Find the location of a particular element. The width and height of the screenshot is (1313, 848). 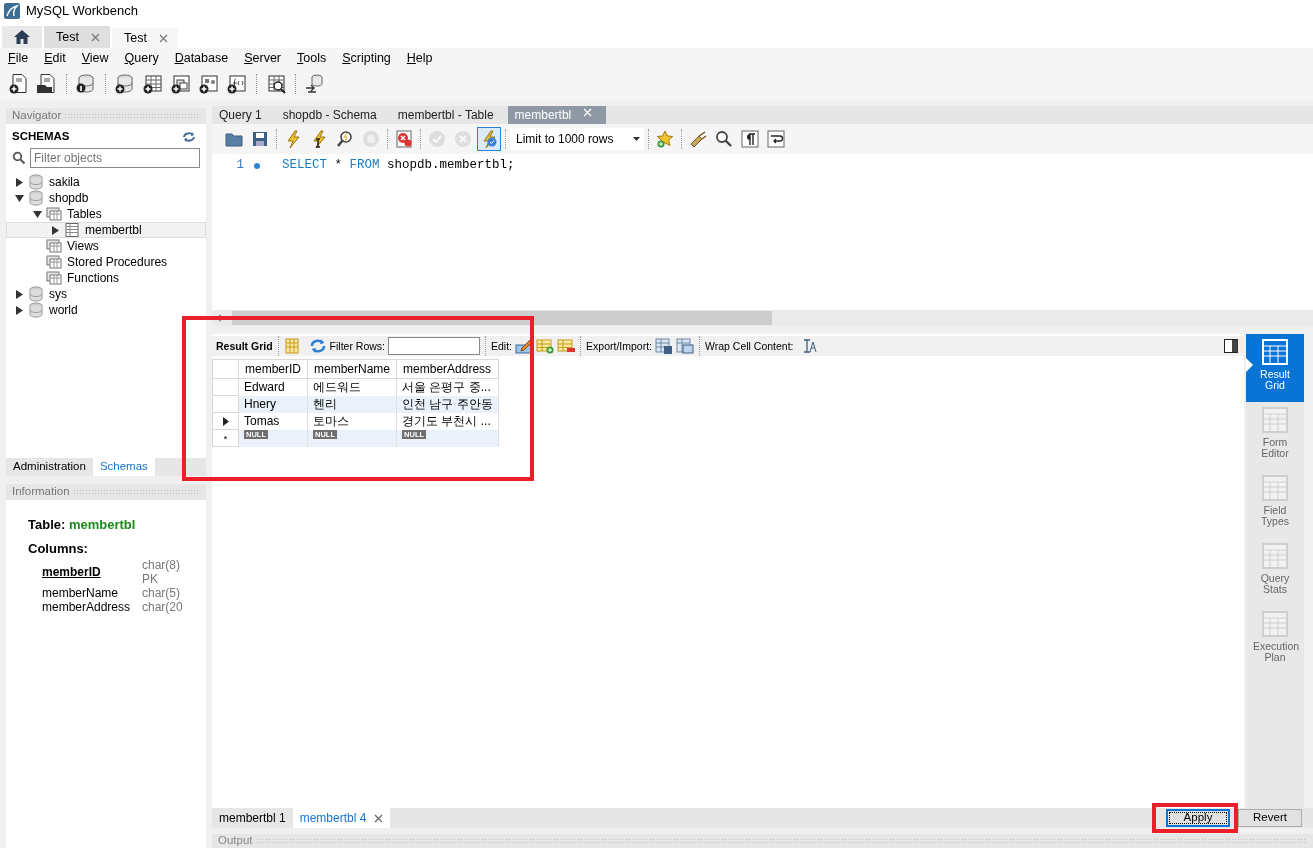

action-button: Apply is located at coordinates (1198, 818).